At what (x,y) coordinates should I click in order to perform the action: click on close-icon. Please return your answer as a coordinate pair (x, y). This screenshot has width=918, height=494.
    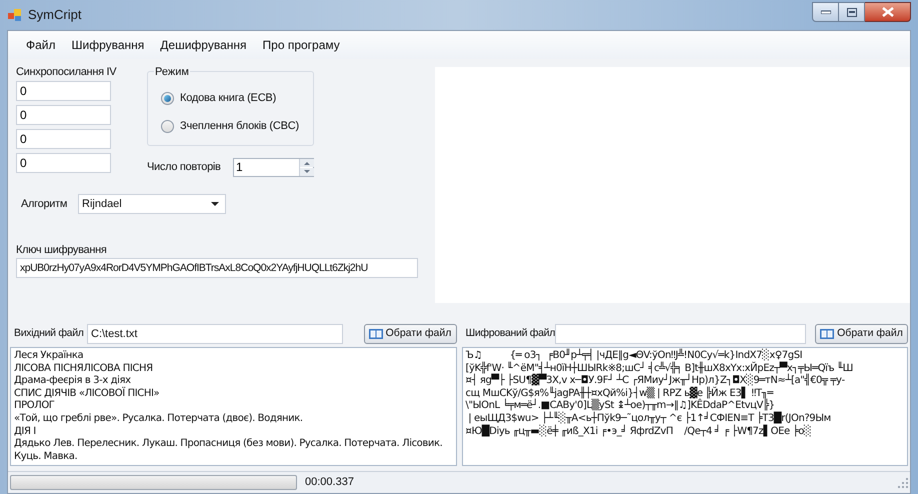
    Looking at the image, I should click on (888, 12).